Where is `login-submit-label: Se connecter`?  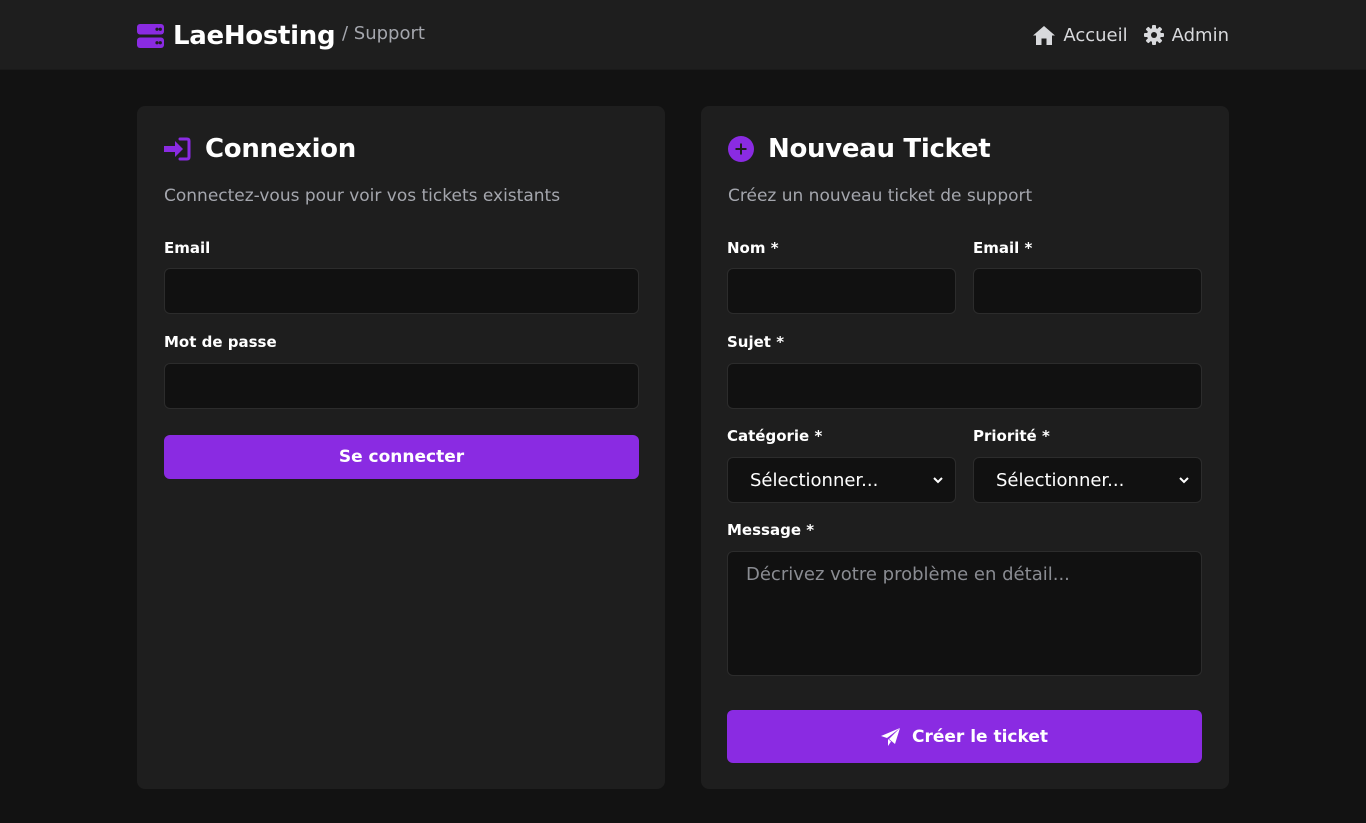 login-submit-label: Se connecter is located at coordinates (401, 457).